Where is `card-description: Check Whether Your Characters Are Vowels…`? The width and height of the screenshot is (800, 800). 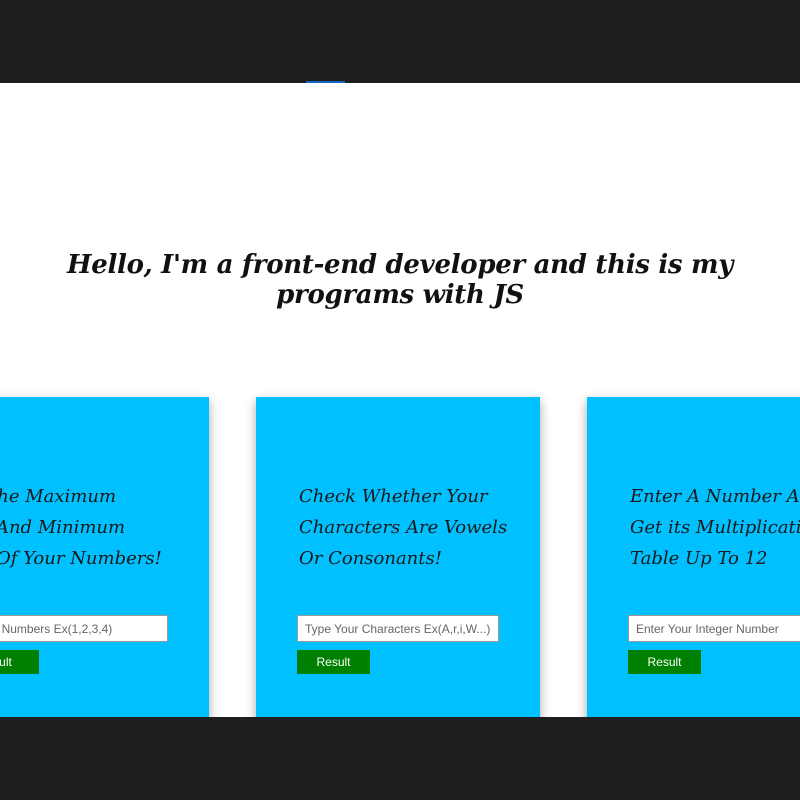
card-description: Check Whether Your Characters Are Vowels… is located at coordinates (403, 527).